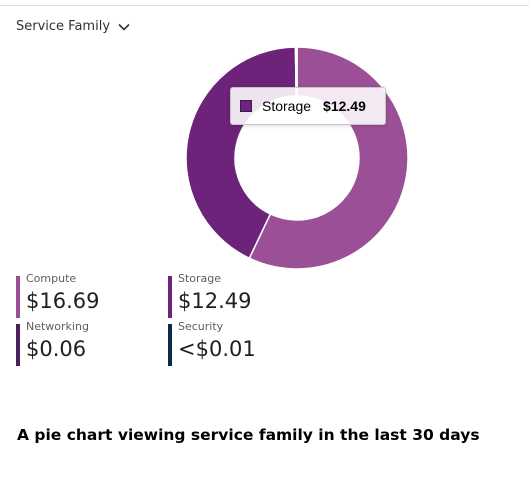 This screenshot has width=529, height=488. I want to click on legend-item-networking: Networking $0.06, so click(52, 343).